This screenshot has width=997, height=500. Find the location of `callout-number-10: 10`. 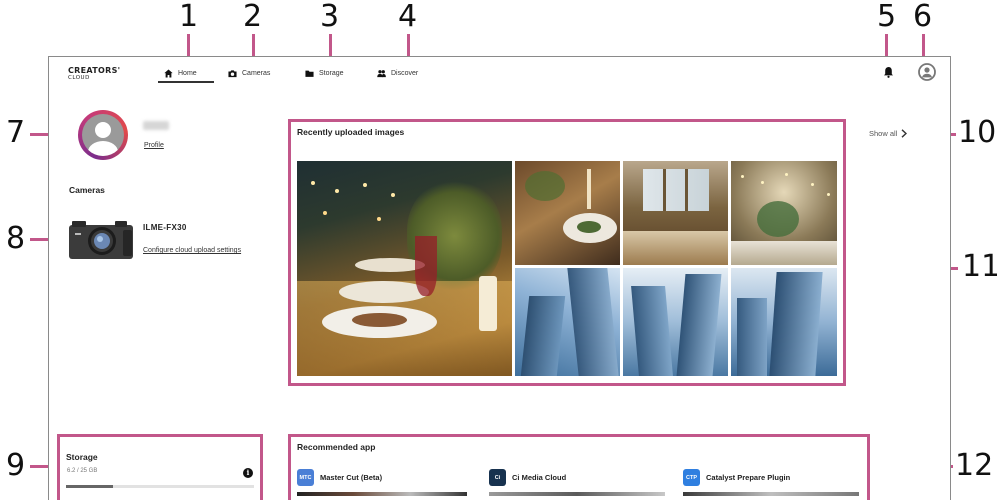

callout-number-10: 10 is located at coordinates (977, 132).